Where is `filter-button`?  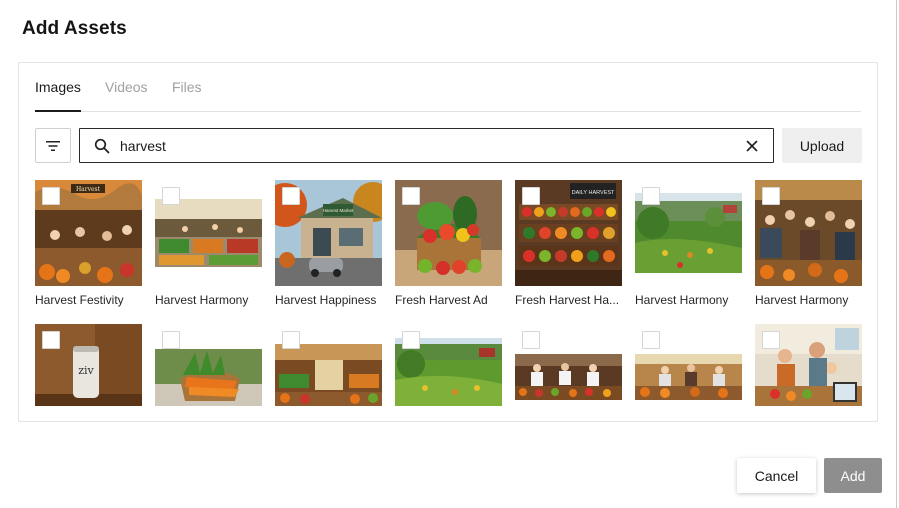 filter-button is located at coordinates (53, 145).